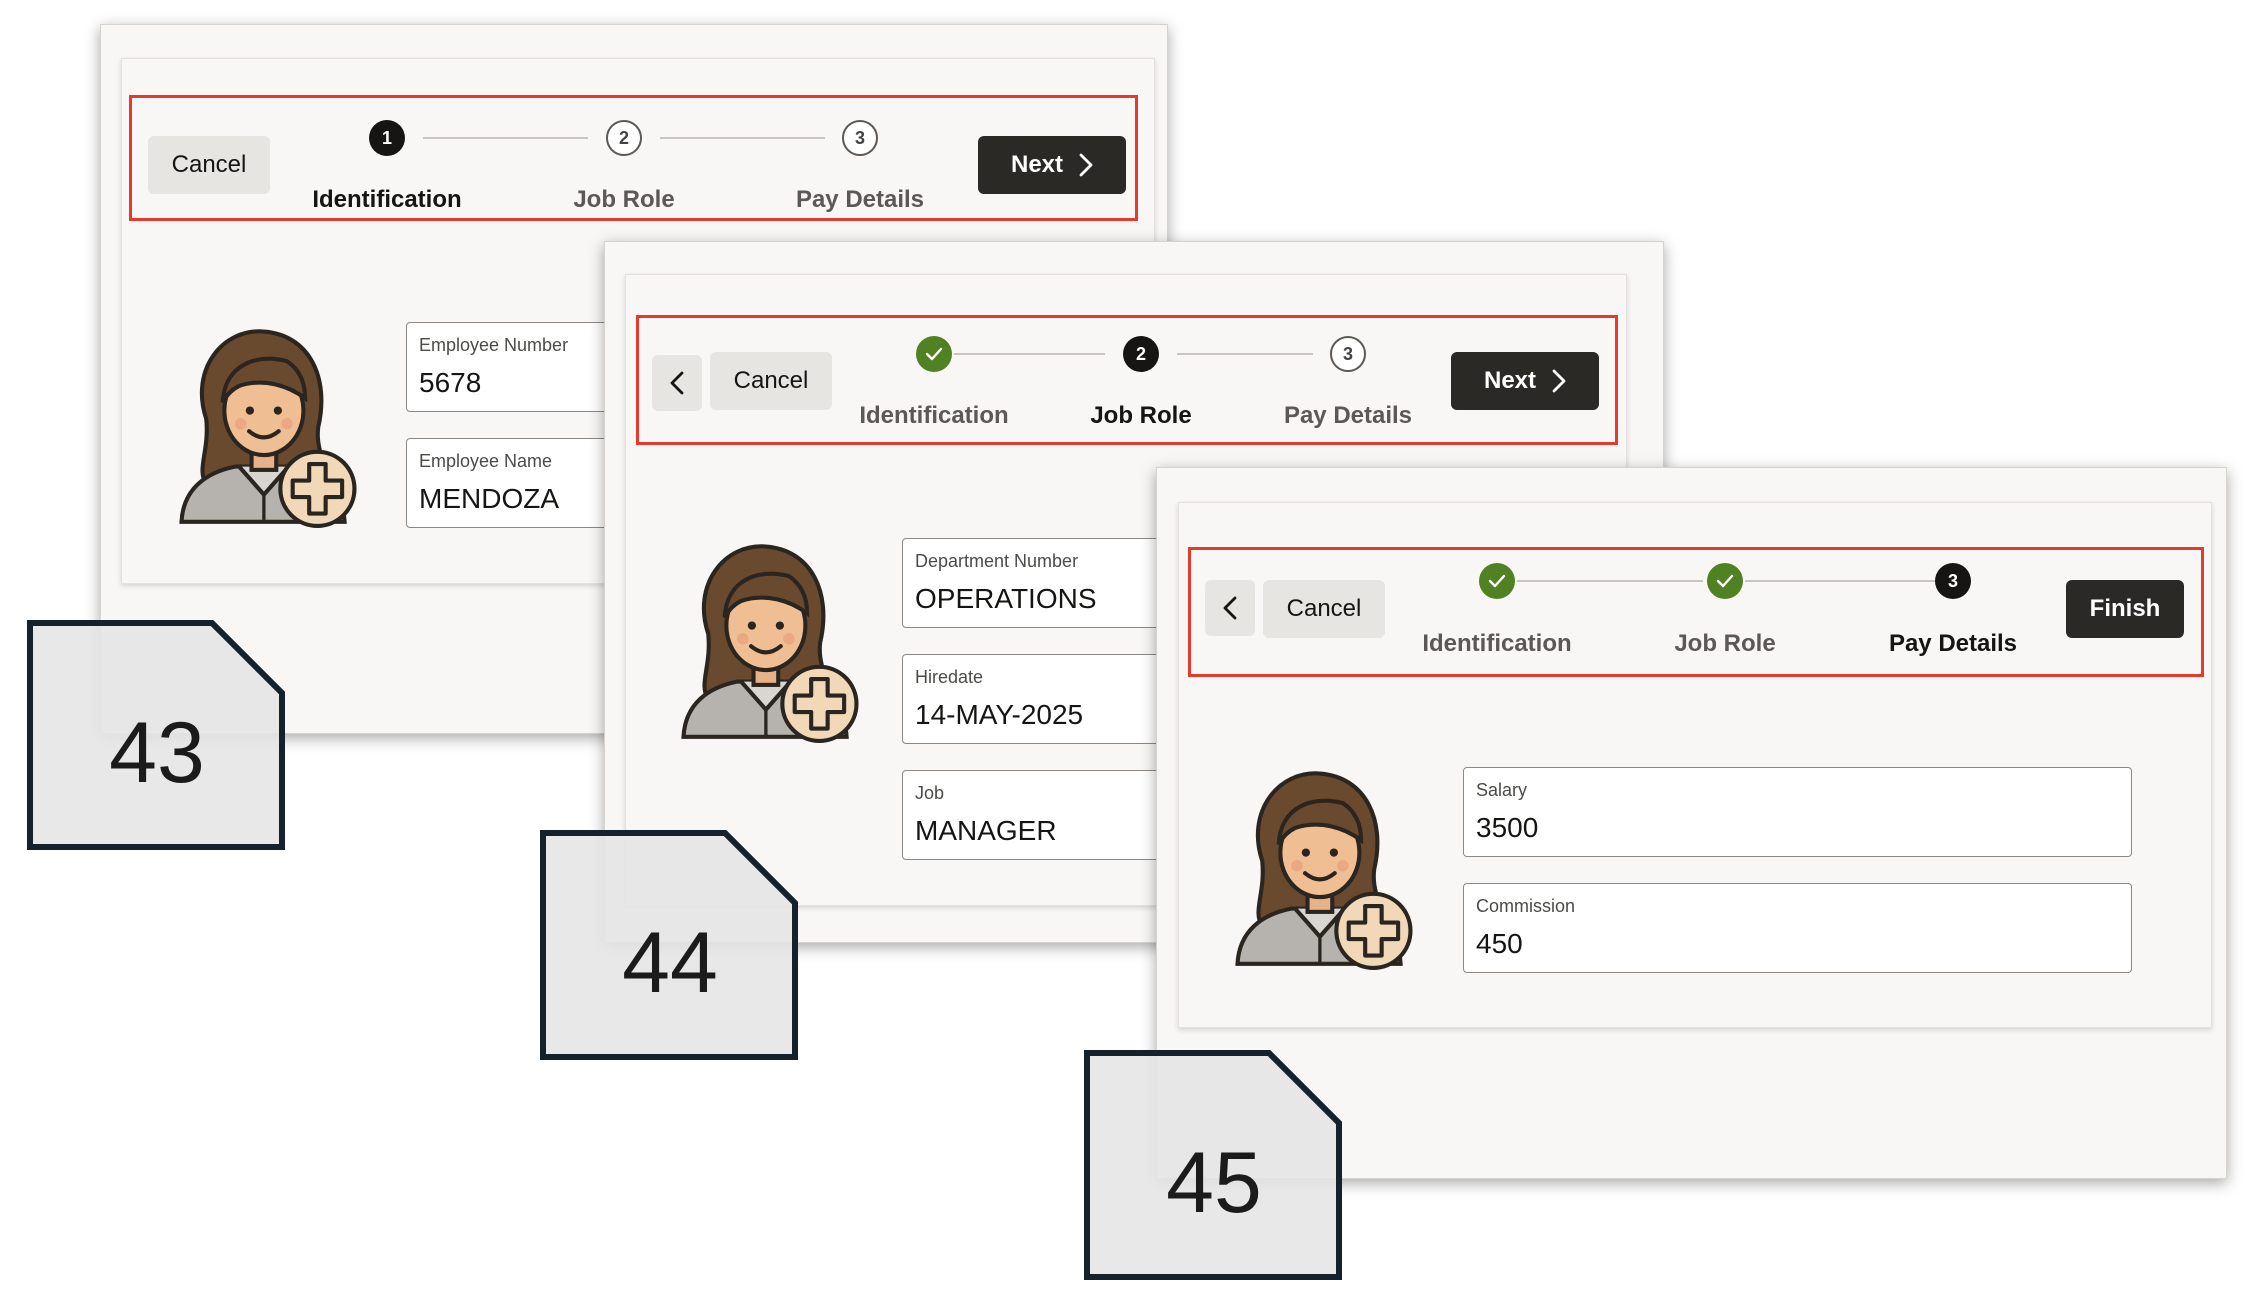  What do you see at coordinates (949, 677) in the screenshot?
I see `field-label: Hiredate` at bounding box center [949, 677].